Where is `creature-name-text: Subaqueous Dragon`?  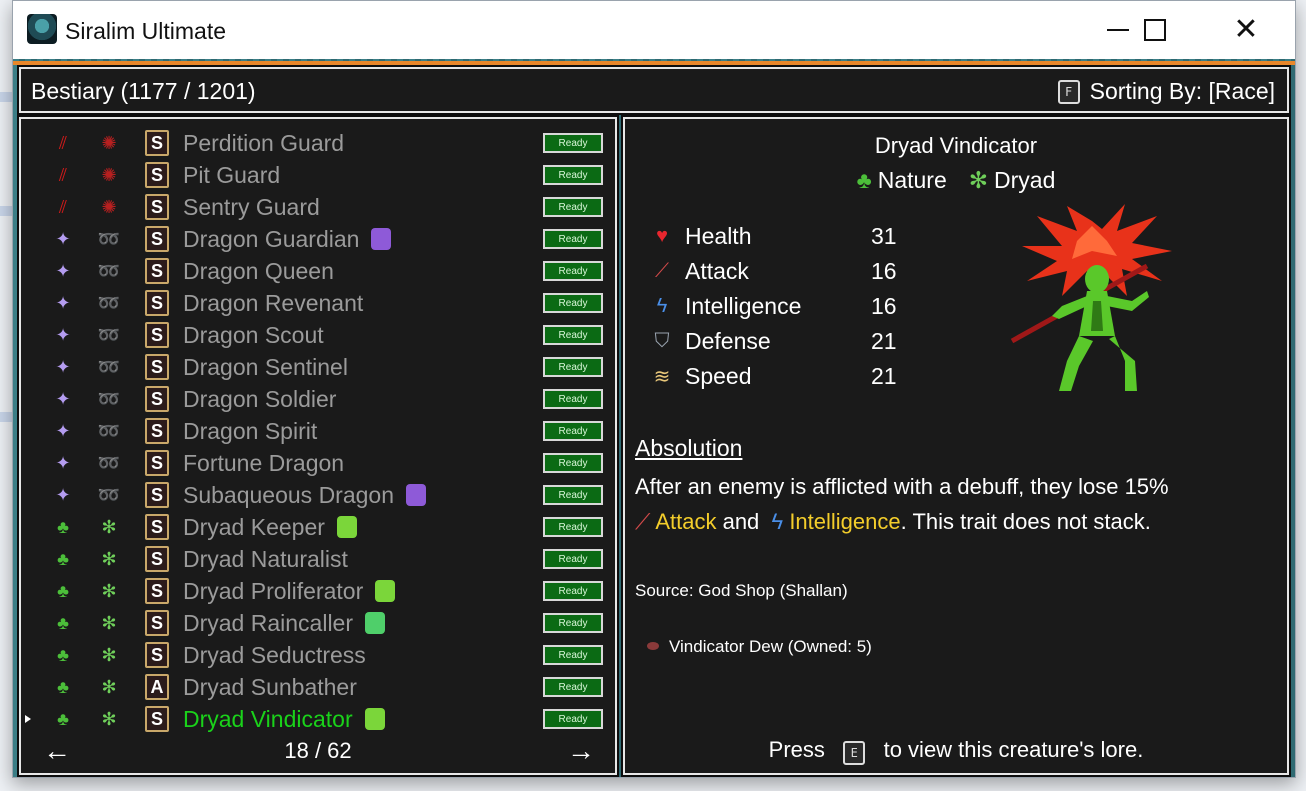 creature-name-text: Subaqueous Dragon is located at coordinates (288, 495).